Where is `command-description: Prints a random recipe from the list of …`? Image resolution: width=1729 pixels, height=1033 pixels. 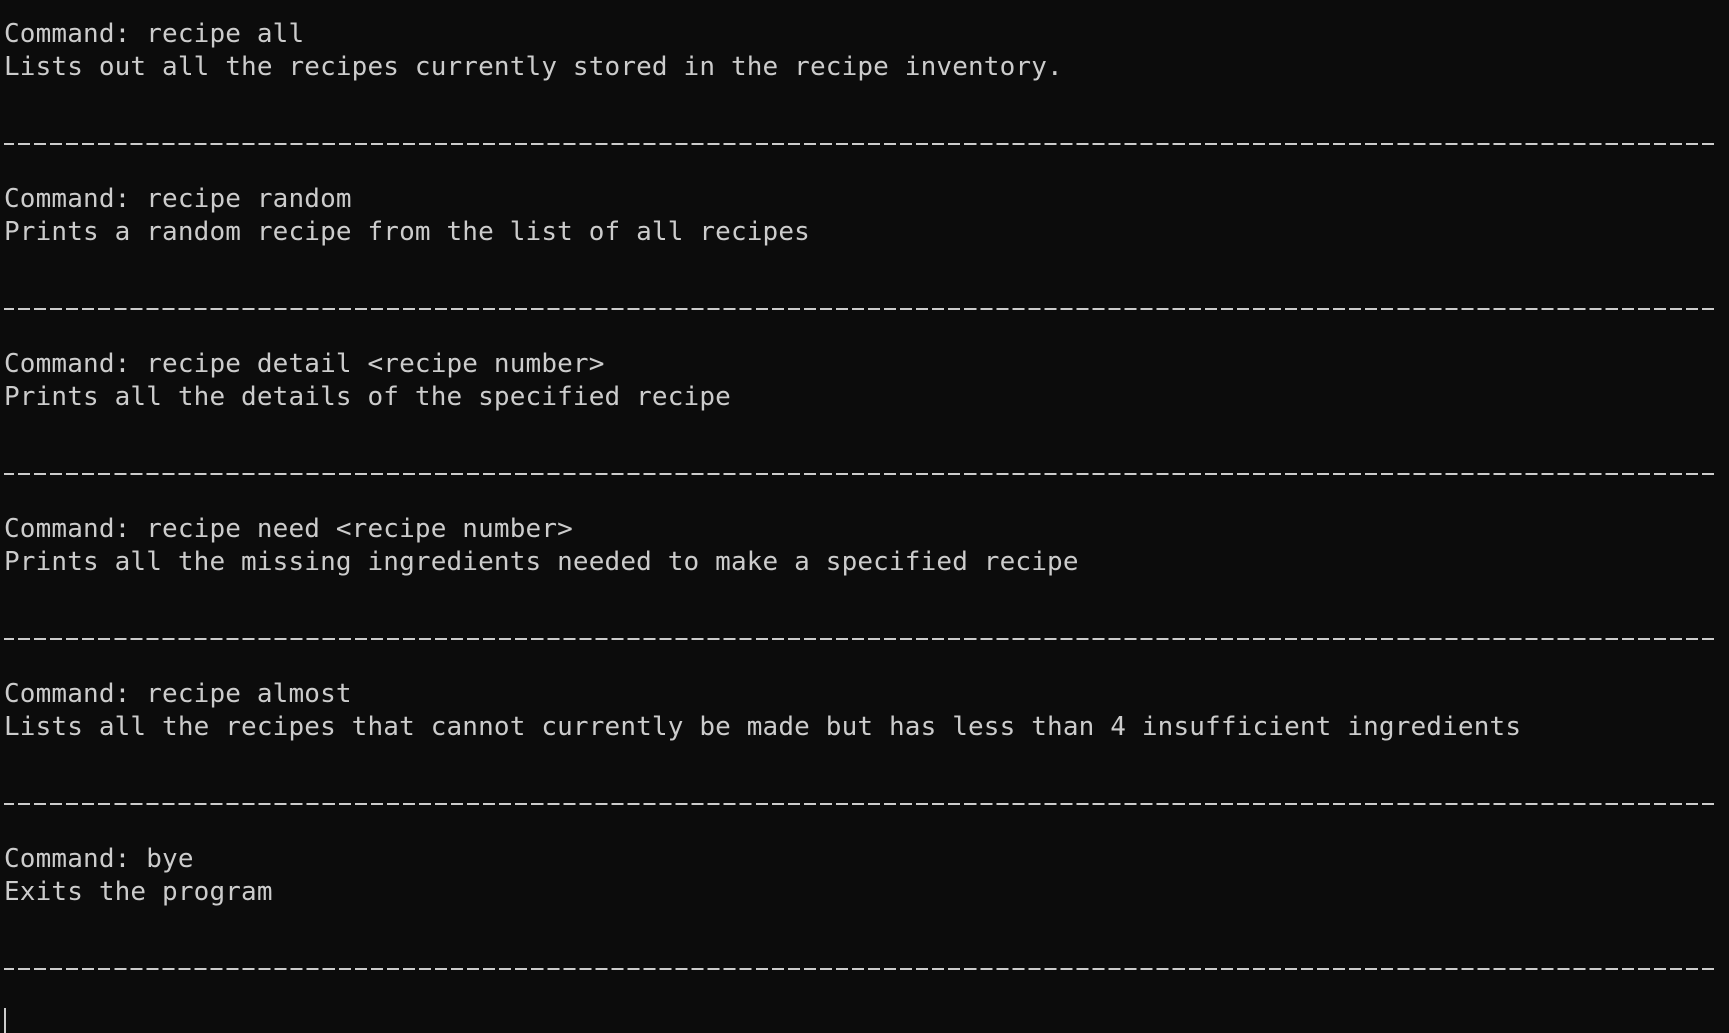 command-description: Prints a random recipe from the list of … is located at coordinates (407, 232).